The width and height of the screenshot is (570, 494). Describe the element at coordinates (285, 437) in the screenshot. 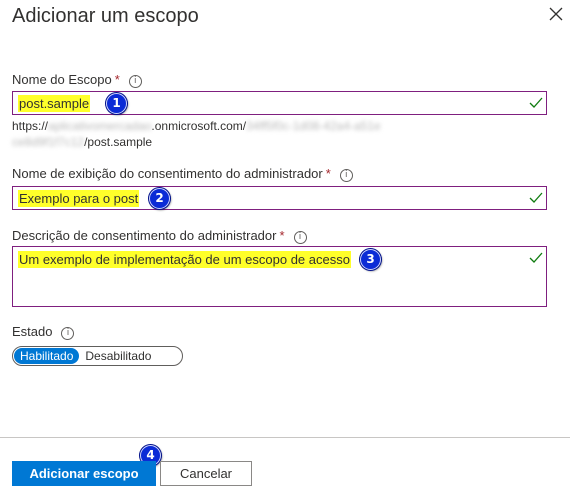

I see `footer-divider` at that location.